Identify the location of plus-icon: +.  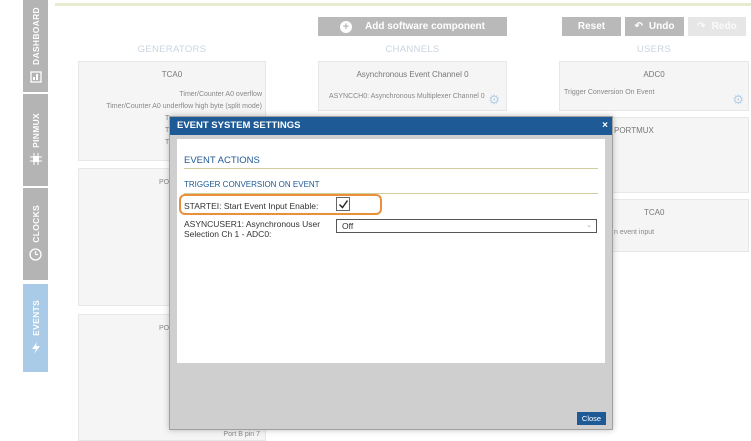
(345, 26).